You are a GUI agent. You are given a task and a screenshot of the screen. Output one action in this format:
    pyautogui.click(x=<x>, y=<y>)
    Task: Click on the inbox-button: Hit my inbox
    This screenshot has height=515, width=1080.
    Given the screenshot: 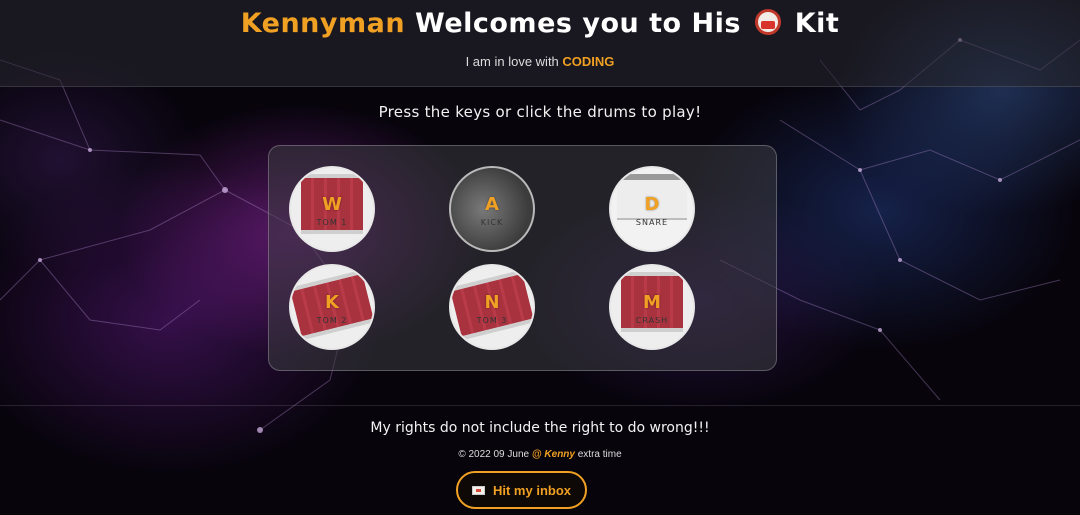 What is the action you would take?
    pyautogui.click(x=521, y=490)
    